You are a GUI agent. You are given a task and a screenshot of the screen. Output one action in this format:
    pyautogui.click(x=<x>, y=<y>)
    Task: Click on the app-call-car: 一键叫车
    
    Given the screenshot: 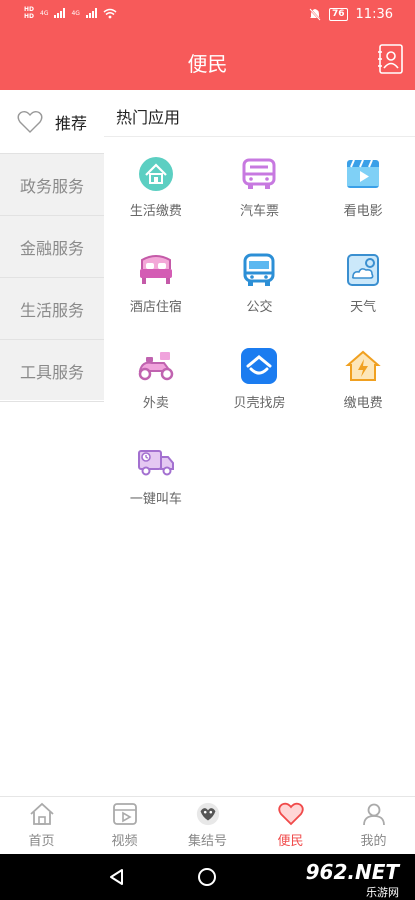 What is the action you would take?
    pyautogui.click(x=156, y=473)
    